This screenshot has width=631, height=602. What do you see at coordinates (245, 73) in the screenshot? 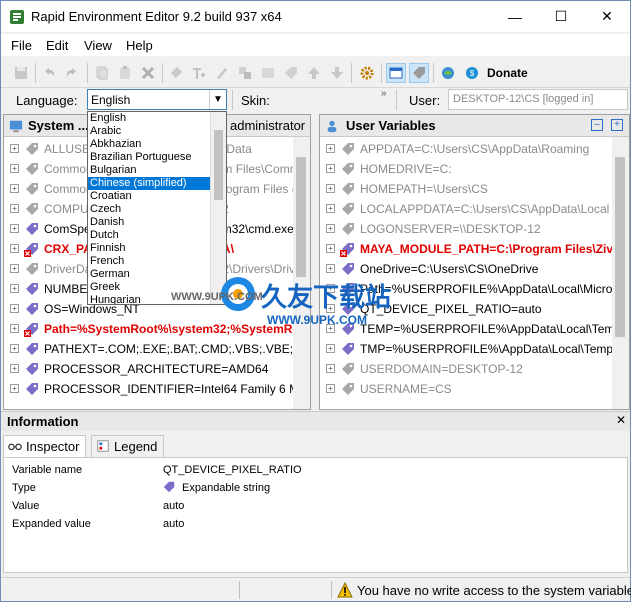
I see `clone-icon` at bounding box center [245, 73].